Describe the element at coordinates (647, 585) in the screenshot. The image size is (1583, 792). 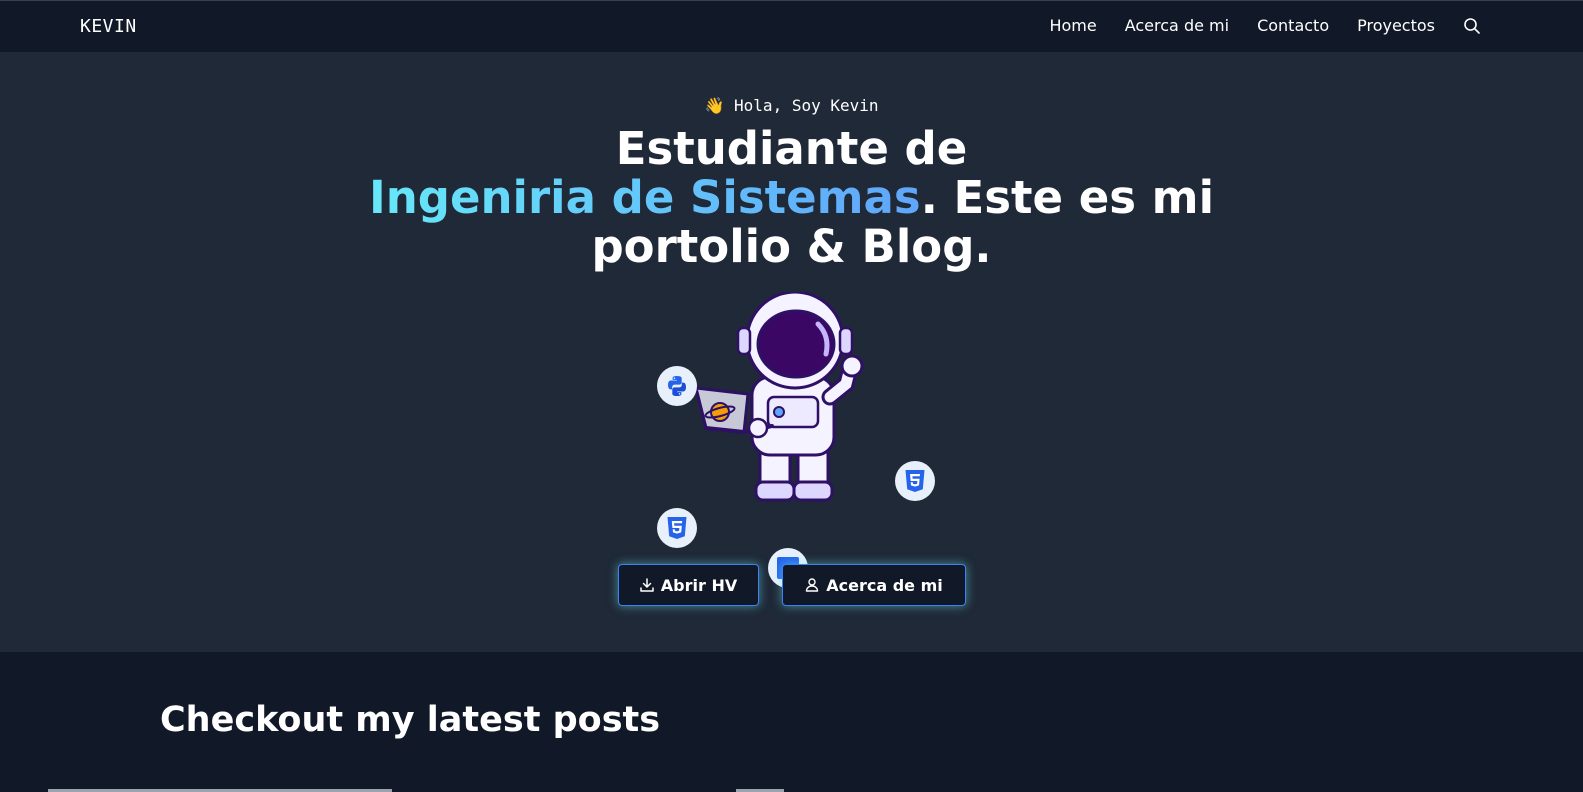
I see `download-icon` at that location.